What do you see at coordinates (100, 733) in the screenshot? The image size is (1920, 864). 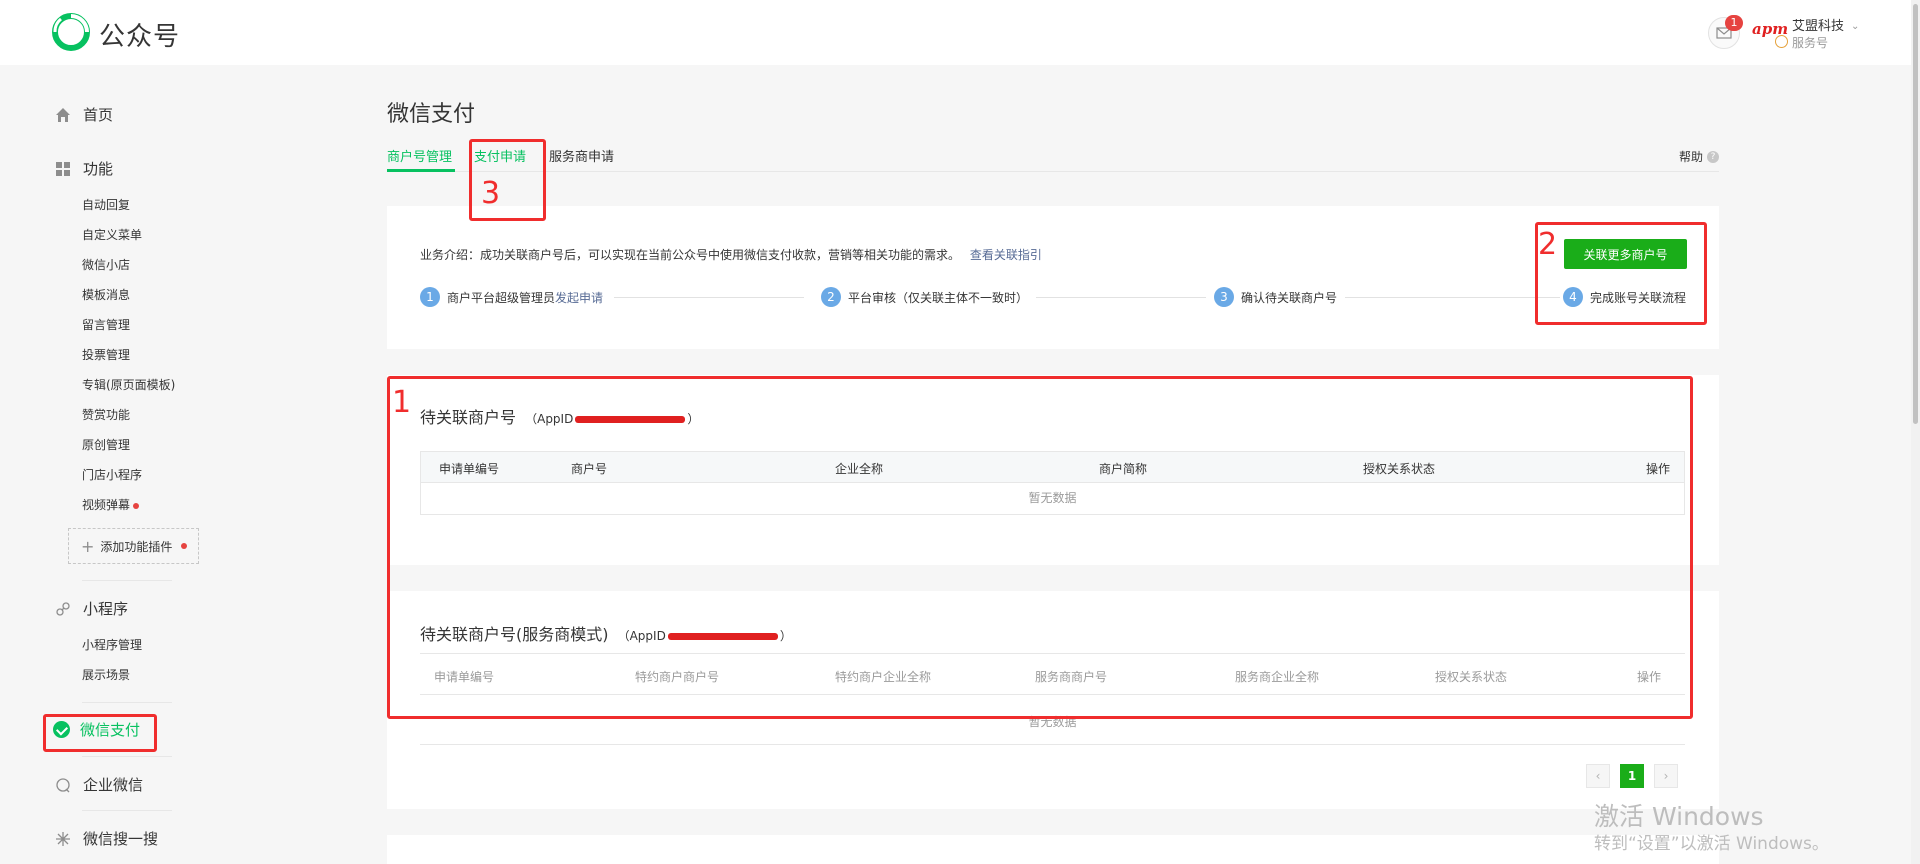 I see `annotation-box-sidebar` at bounding box center [100, 733].